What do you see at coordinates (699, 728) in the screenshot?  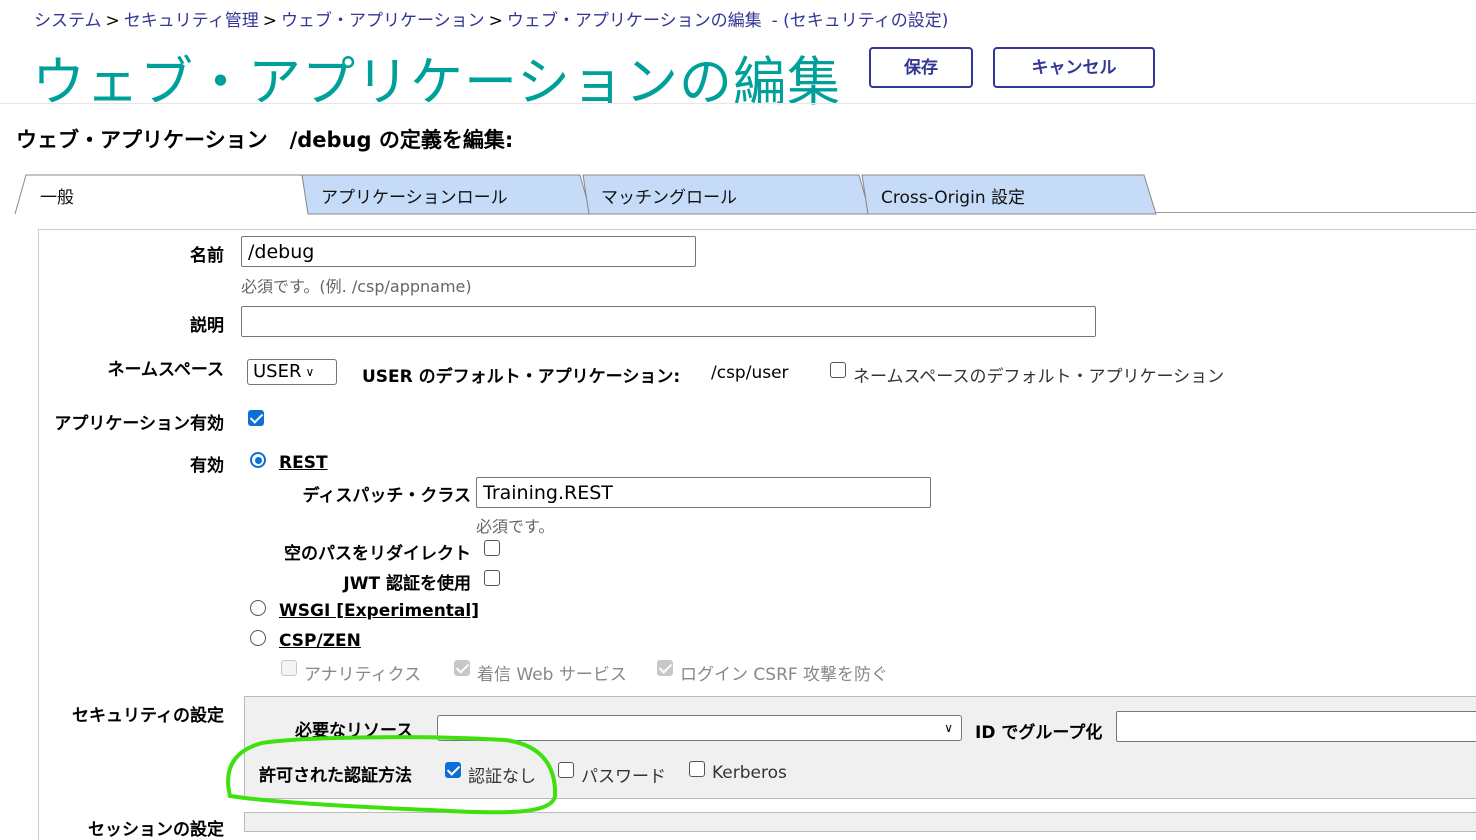 I see `required-resource-select: ∨` at bounding box center [699, 728].